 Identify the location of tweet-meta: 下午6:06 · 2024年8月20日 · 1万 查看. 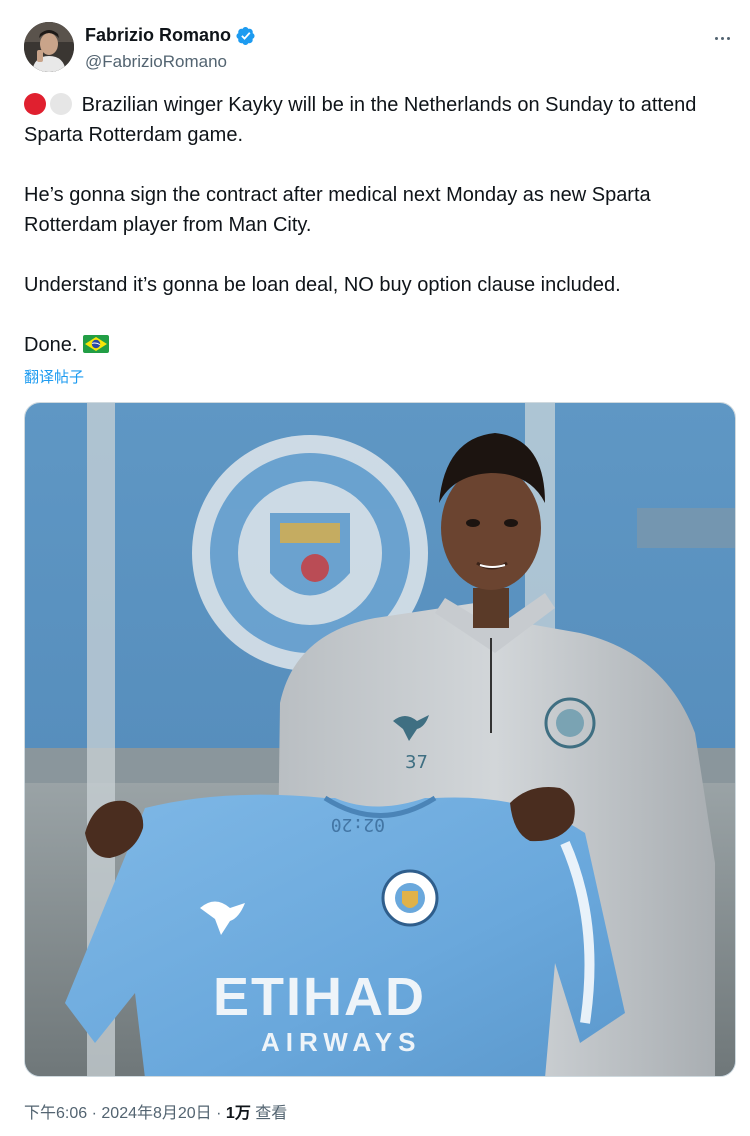
(155, 1111).